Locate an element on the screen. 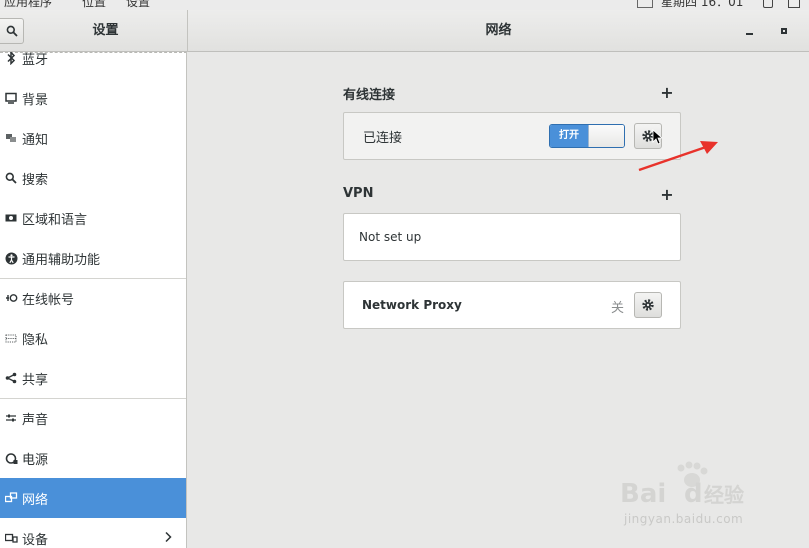 The image size is (809, 548). accessibility-icon is located at coordinates (11, 258).